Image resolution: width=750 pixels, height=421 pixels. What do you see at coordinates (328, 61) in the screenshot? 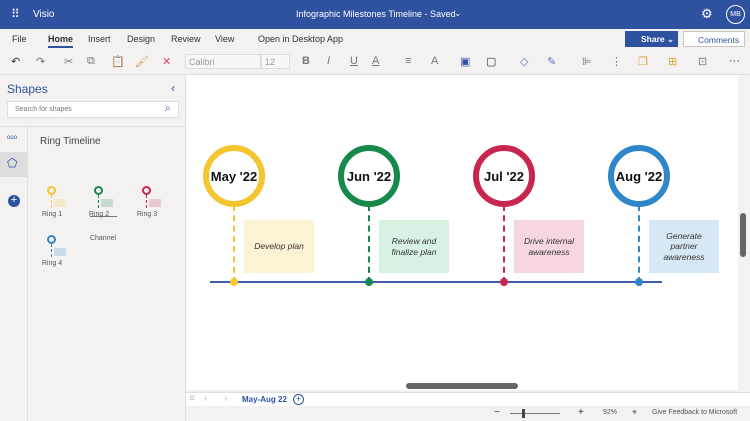
I see `italic-button: I` at bounding box center [328, 61].